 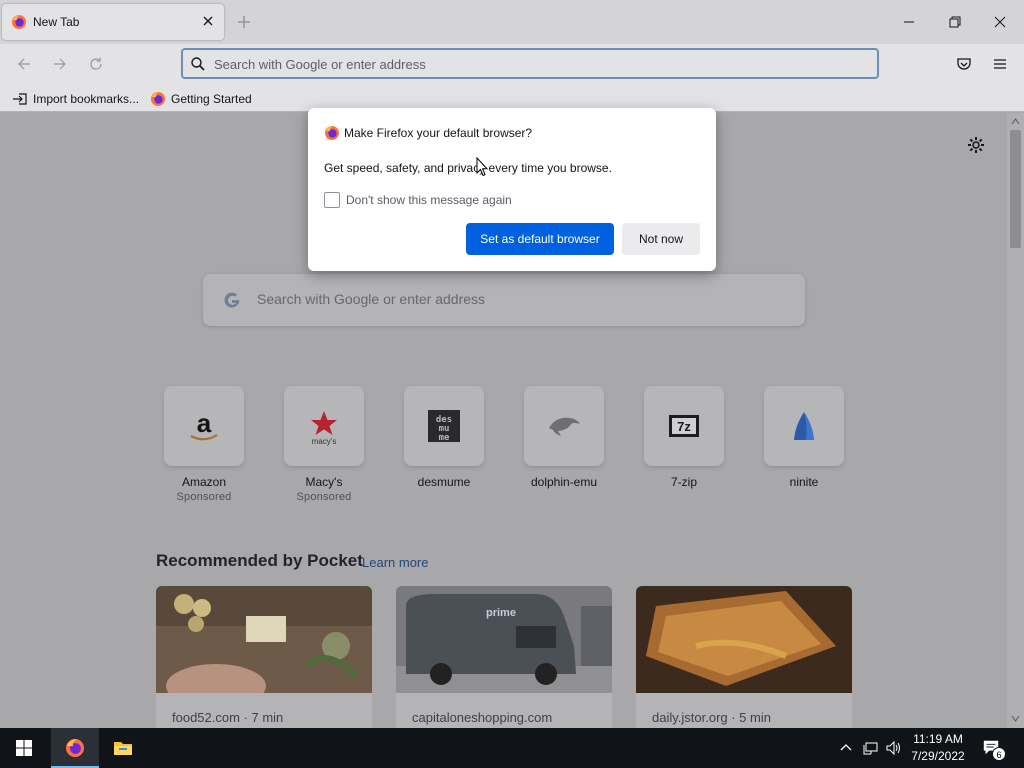 I want to click on article-source: capitaloneshopping.com, so click(x=482, y=717).